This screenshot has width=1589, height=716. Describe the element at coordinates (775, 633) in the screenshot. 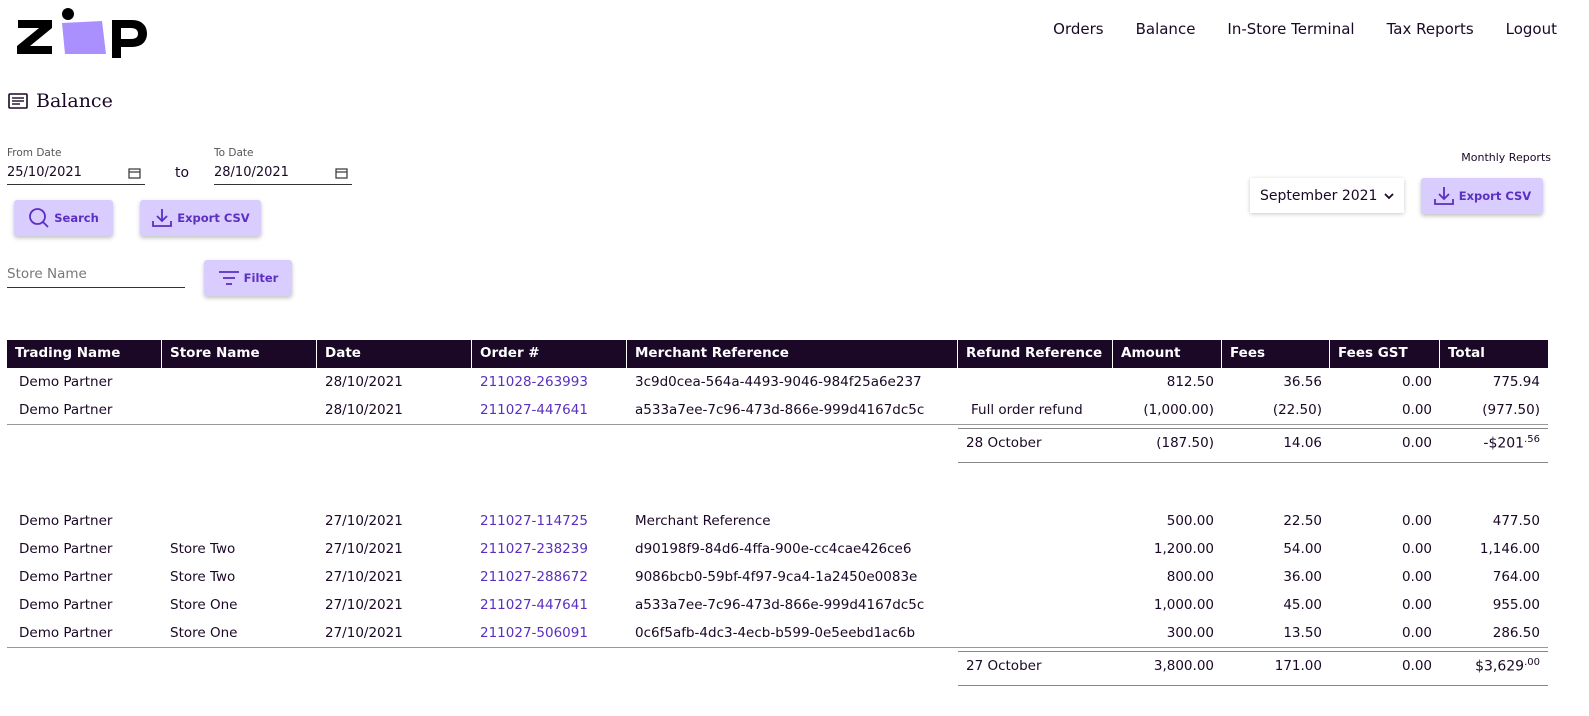

I see `cell-merchant-reference: 0c6f5afb-4dc3-4ecb-b599-0e5eebd1ac6b` at that location.